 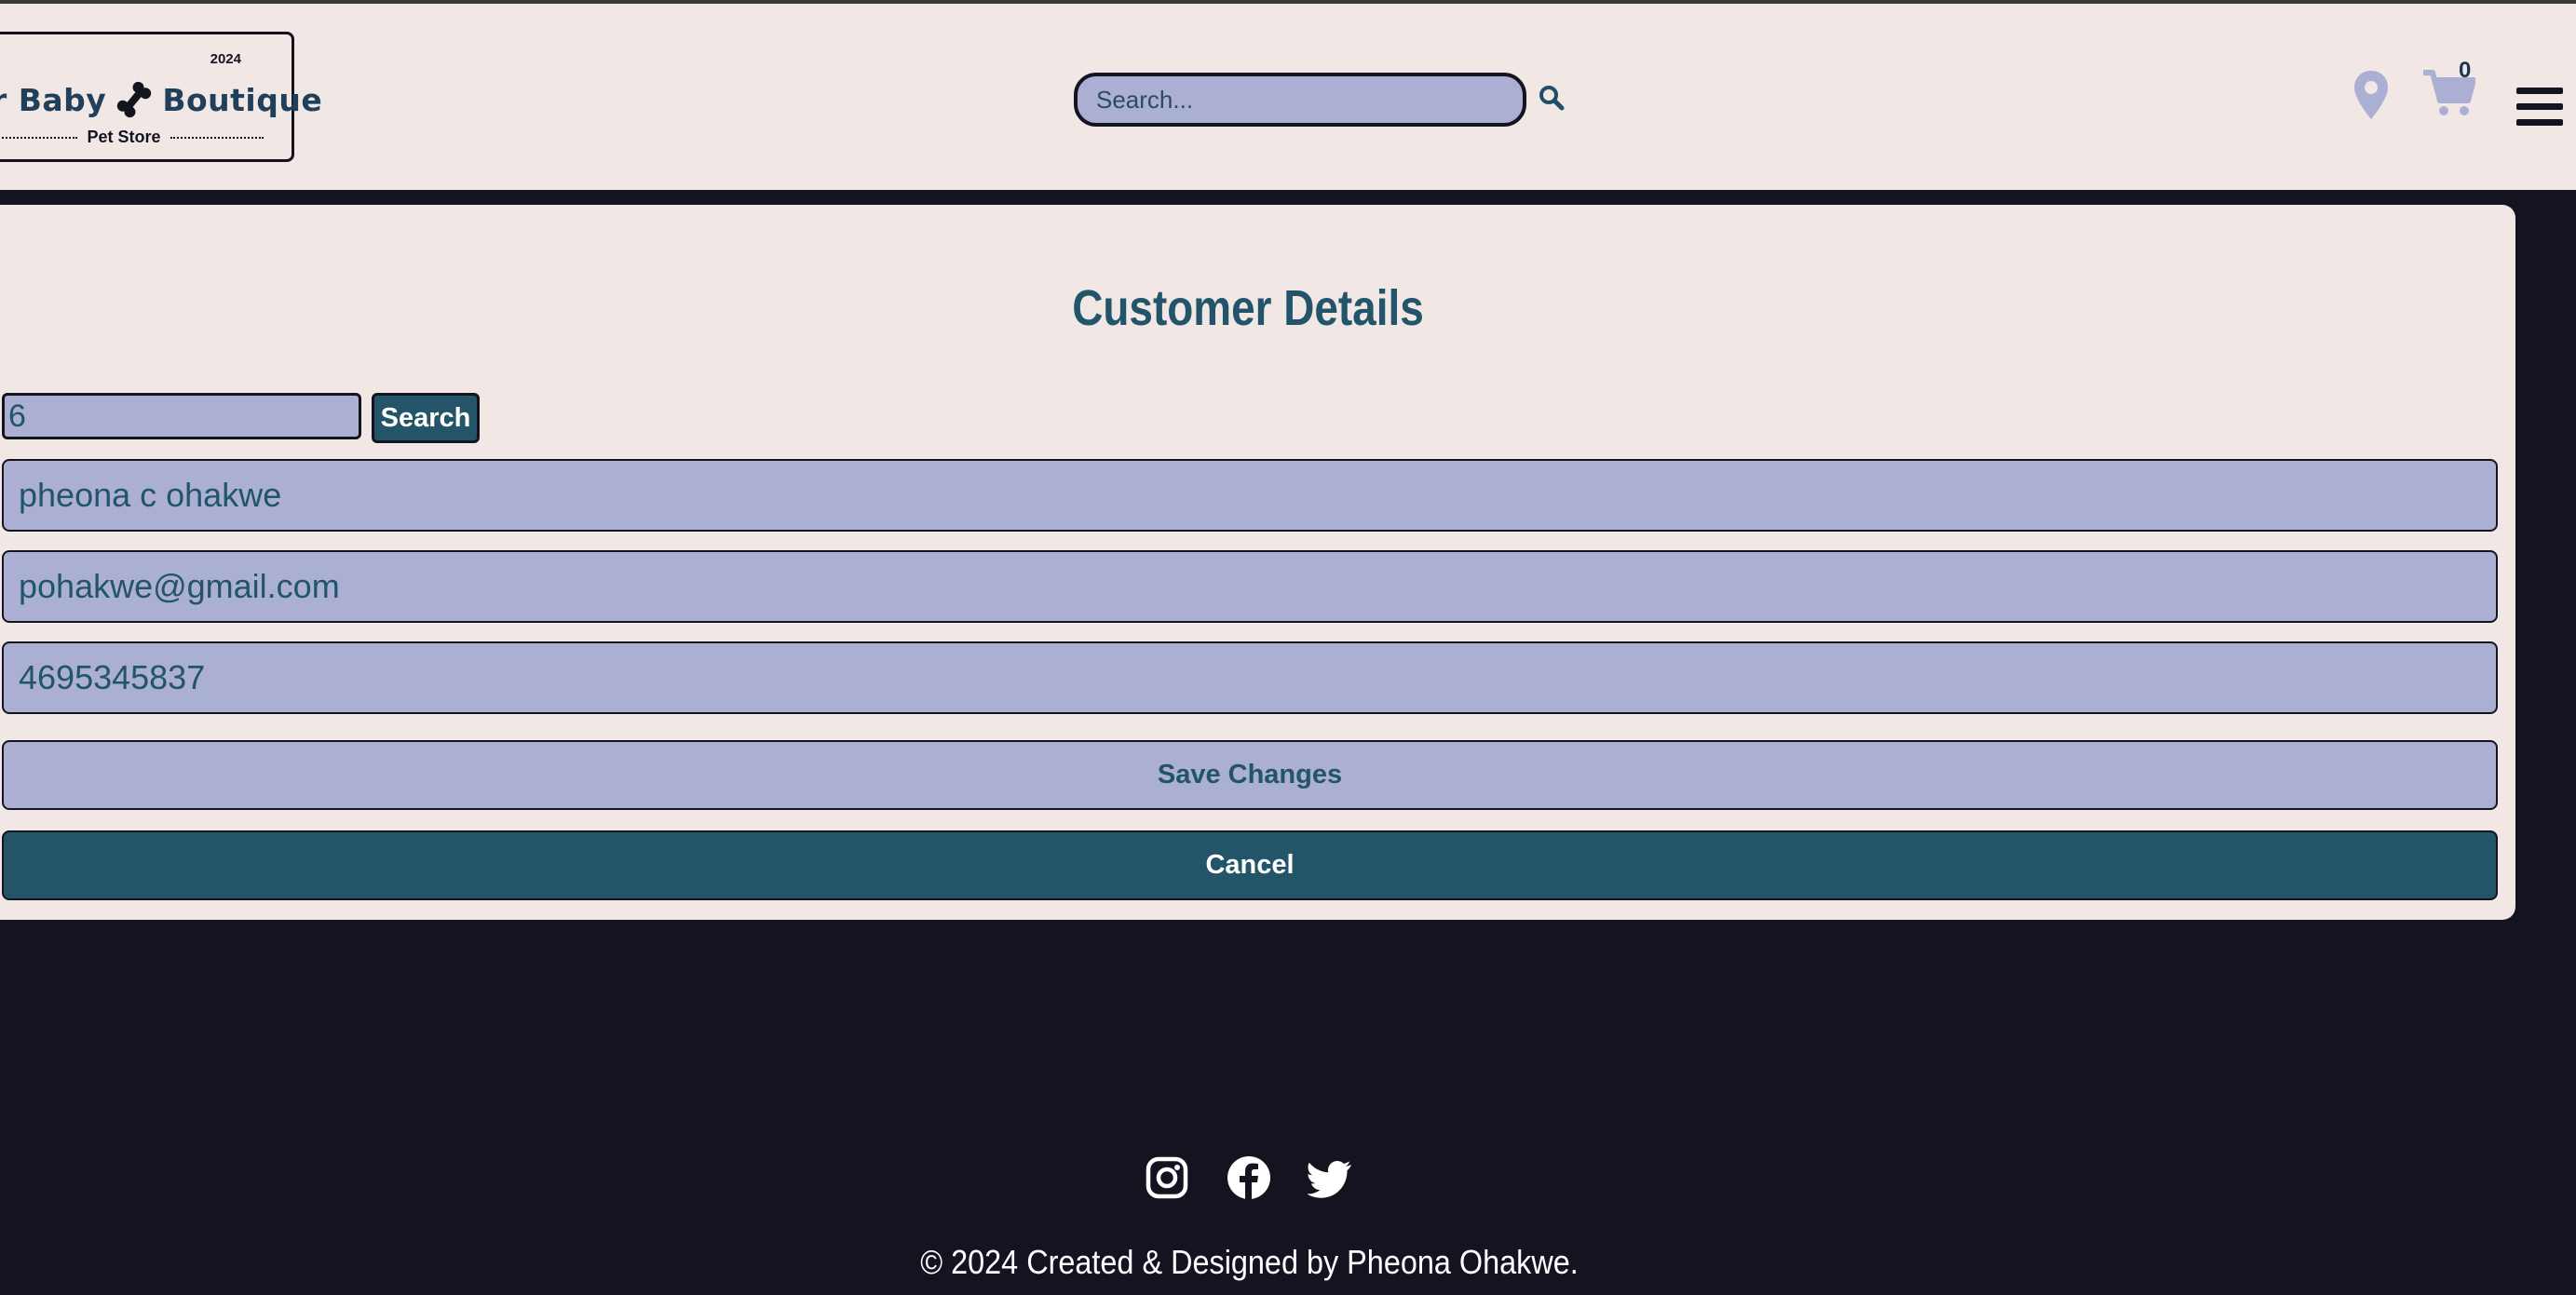 I want to click on facebook-icon, so click(x=1249, y=1177).